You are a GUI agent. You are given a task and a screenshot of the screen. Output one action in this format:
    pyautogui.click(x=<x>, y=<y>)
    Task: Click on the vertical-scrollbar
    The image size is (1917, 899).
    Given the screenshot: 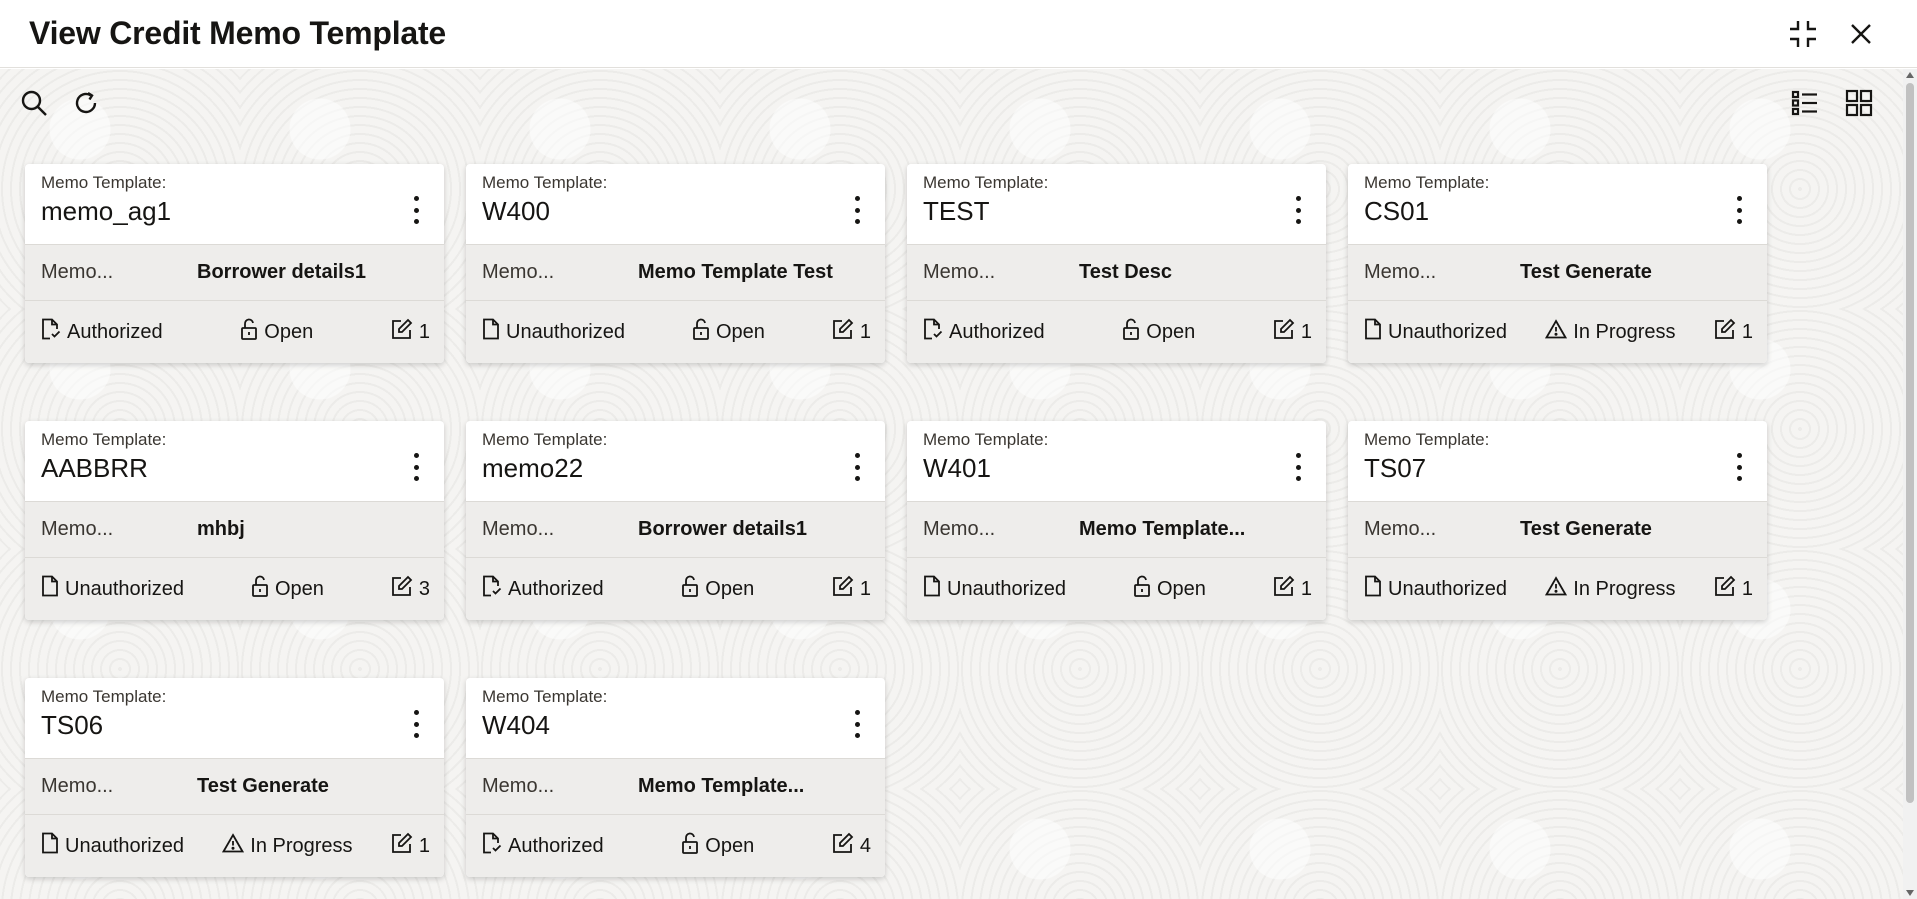 What is the action you would take?
    pyautogui.click(x=1910, y=484)
    